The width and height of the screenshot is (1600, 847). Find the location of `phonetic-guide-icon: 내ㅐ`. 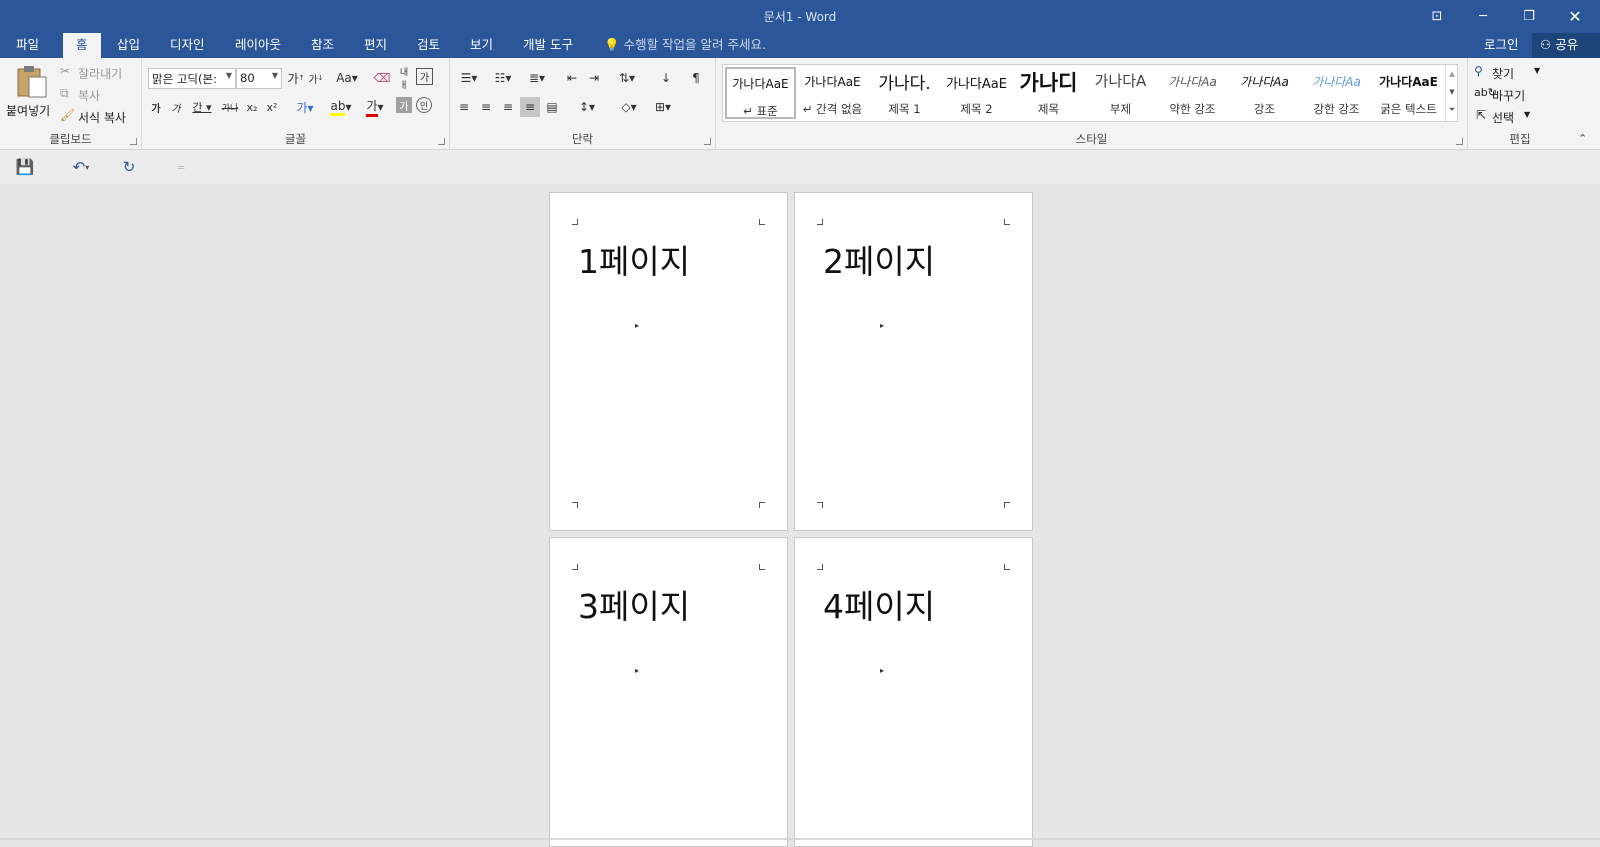

phonetic-guide-icon: 내ㅐ is located at coordinates (404, 79).